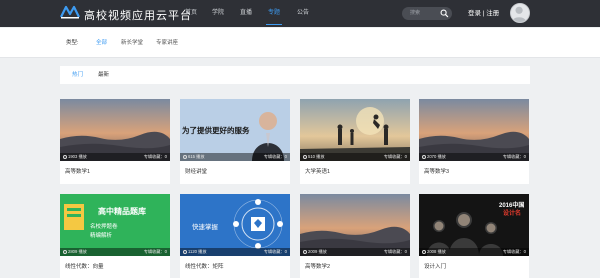 The width and height of the screenshot is (600, 278). Describe the element at coordinates (434, 252) in the screenshot. I see `view-count: 2008 播放` at that location.